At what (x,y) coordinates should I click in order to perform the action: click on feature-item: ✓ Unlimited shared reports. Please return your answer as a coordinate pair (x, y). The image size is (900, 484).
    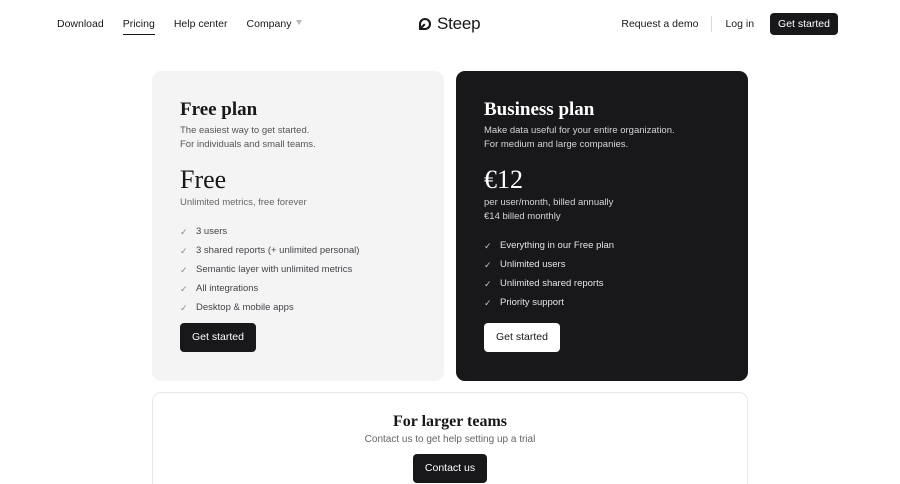
    Looking at the image, I should click on (602, 283).